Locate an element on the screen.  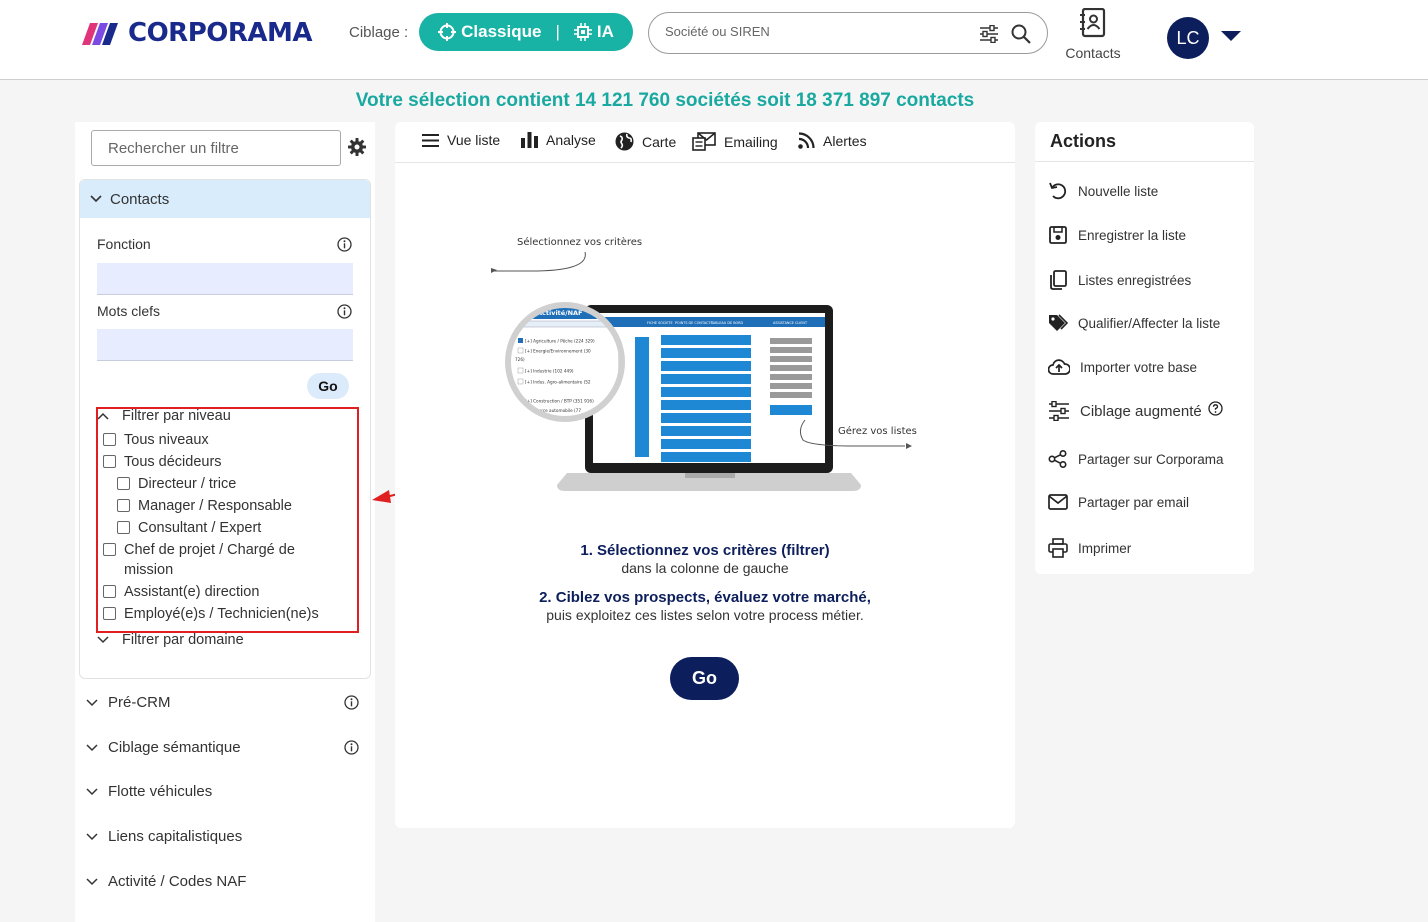
highlight-box is located at coordinates (227, 520).